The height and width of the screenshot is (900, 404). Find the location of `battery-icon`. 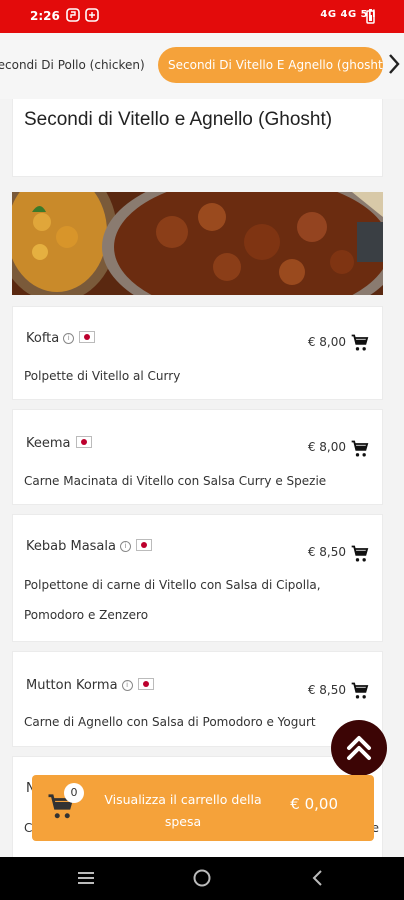

battery-icon is located at coordinates (370, 16).